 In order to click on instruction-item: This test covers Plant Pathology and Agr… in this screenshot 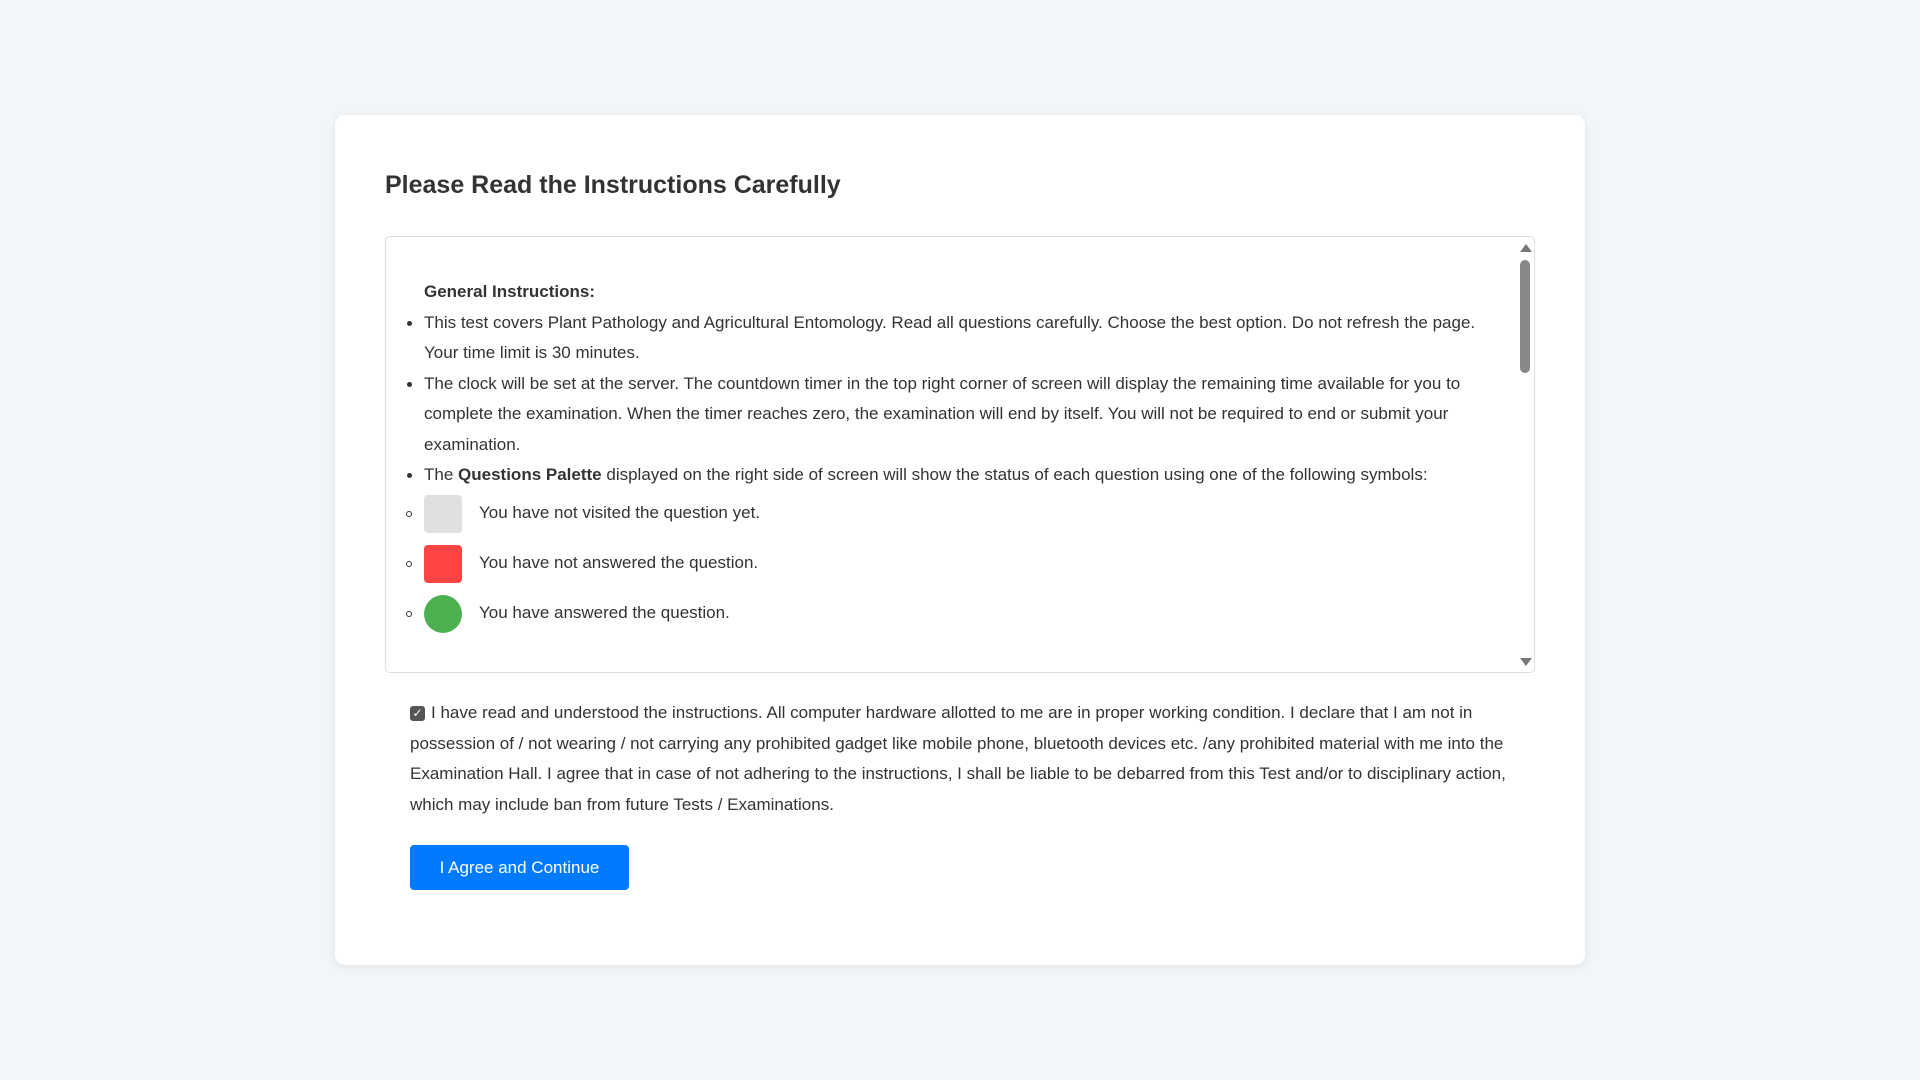, I will do `click(961, 338)`.